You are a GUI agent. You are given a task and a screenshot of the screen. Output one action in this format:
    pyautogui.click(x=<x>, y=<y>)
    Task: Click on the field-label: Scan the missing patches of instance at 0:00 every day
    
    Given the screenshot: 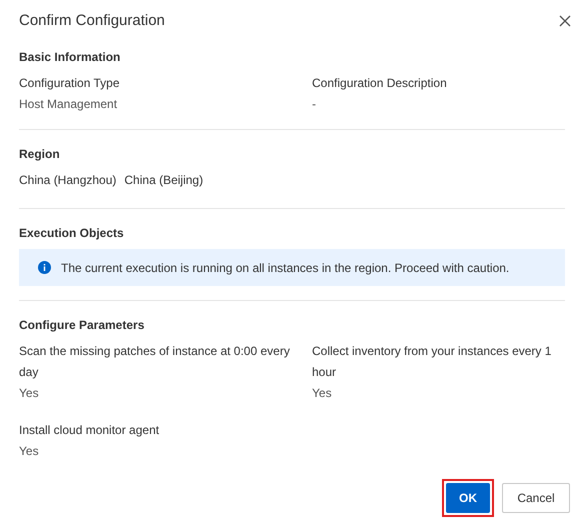 What is the action you would take?
    pyautogui.click(x=155, y=362)
    